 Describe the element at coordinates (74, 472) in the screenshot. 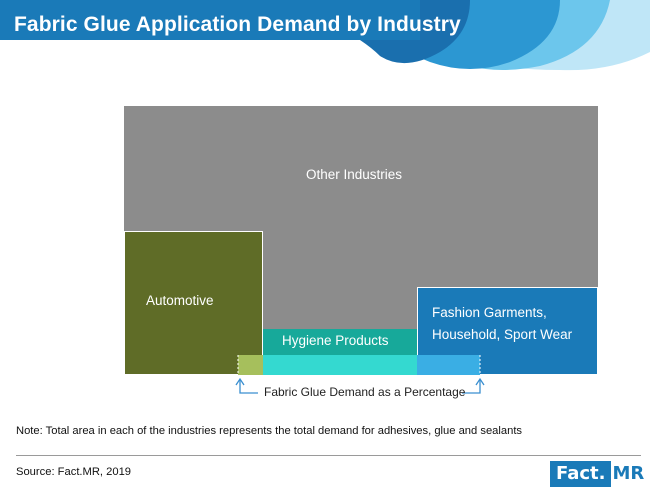

I see `source-text: Source: Fact.MR, 2019` at that location.